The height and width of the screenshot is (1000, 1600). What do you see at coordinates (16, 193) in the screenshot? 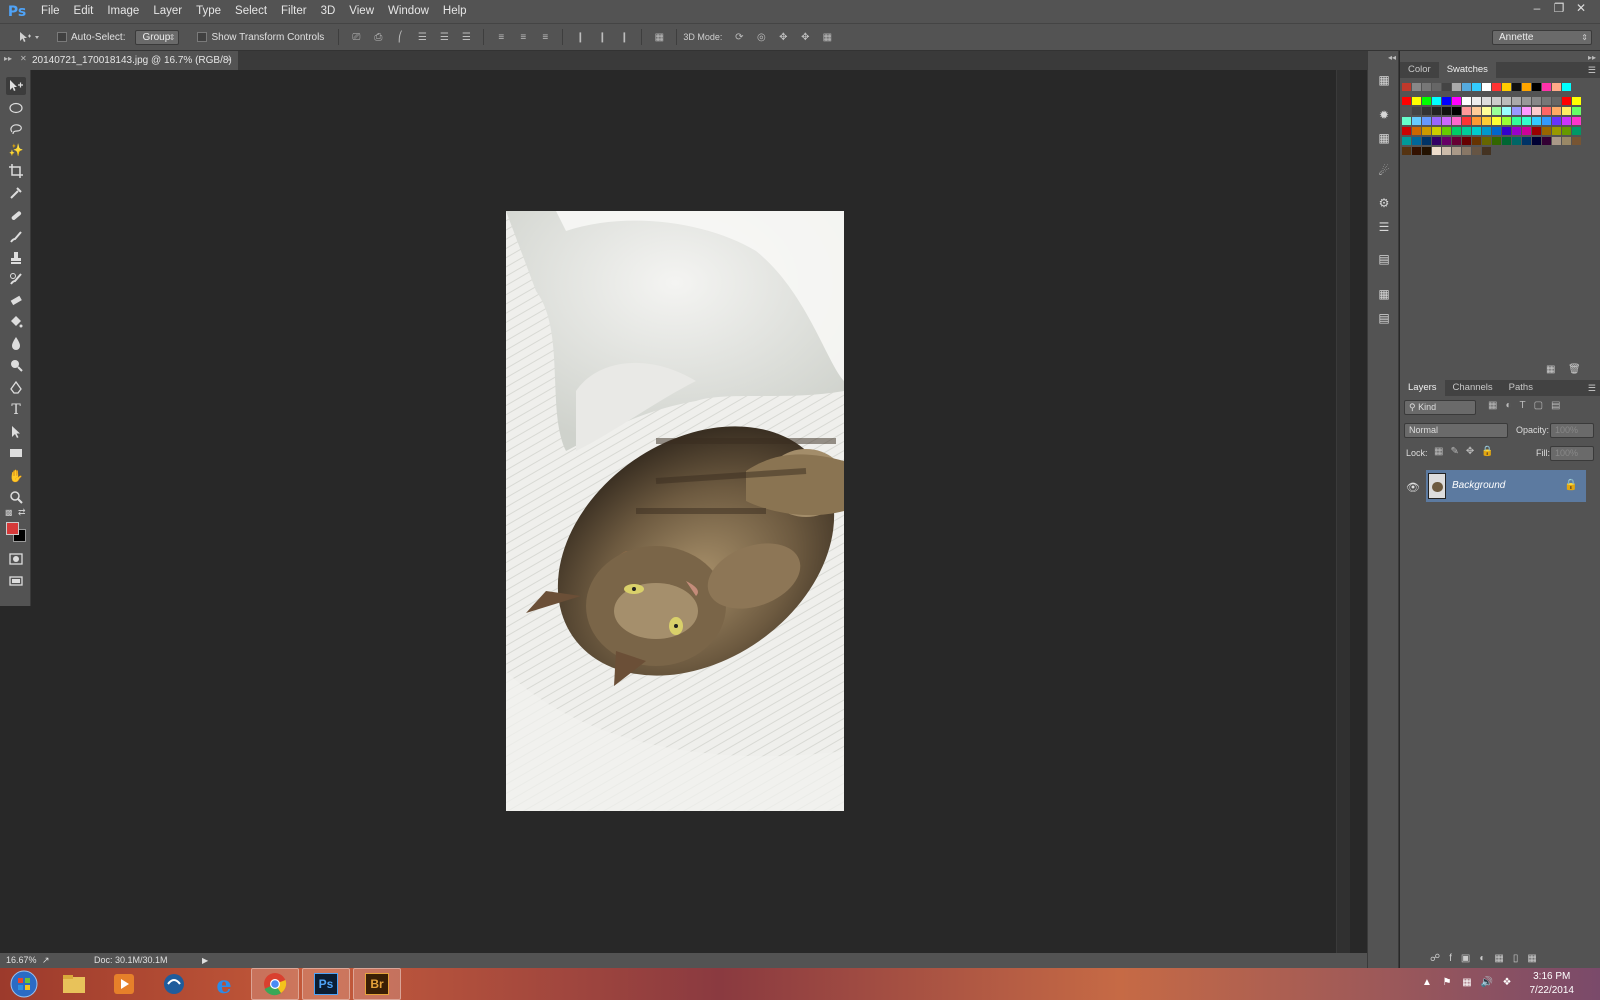
I see `eyedropper-tool-icon` at bounding box center [16, 193].